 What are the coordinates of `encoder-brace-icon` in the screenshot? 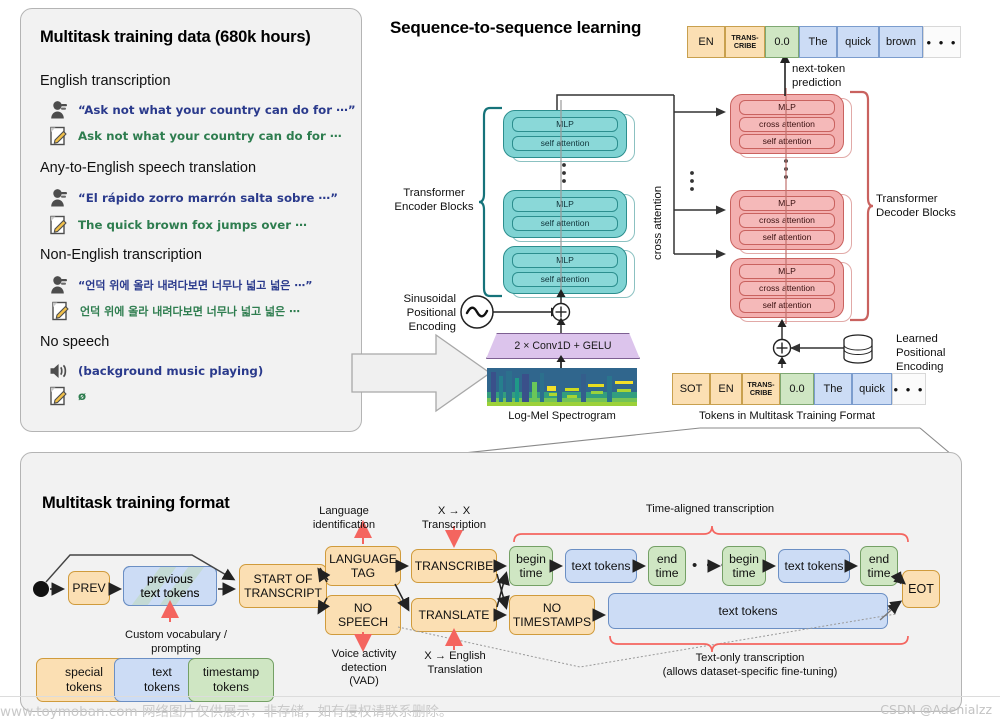 It's located at (490, 202).